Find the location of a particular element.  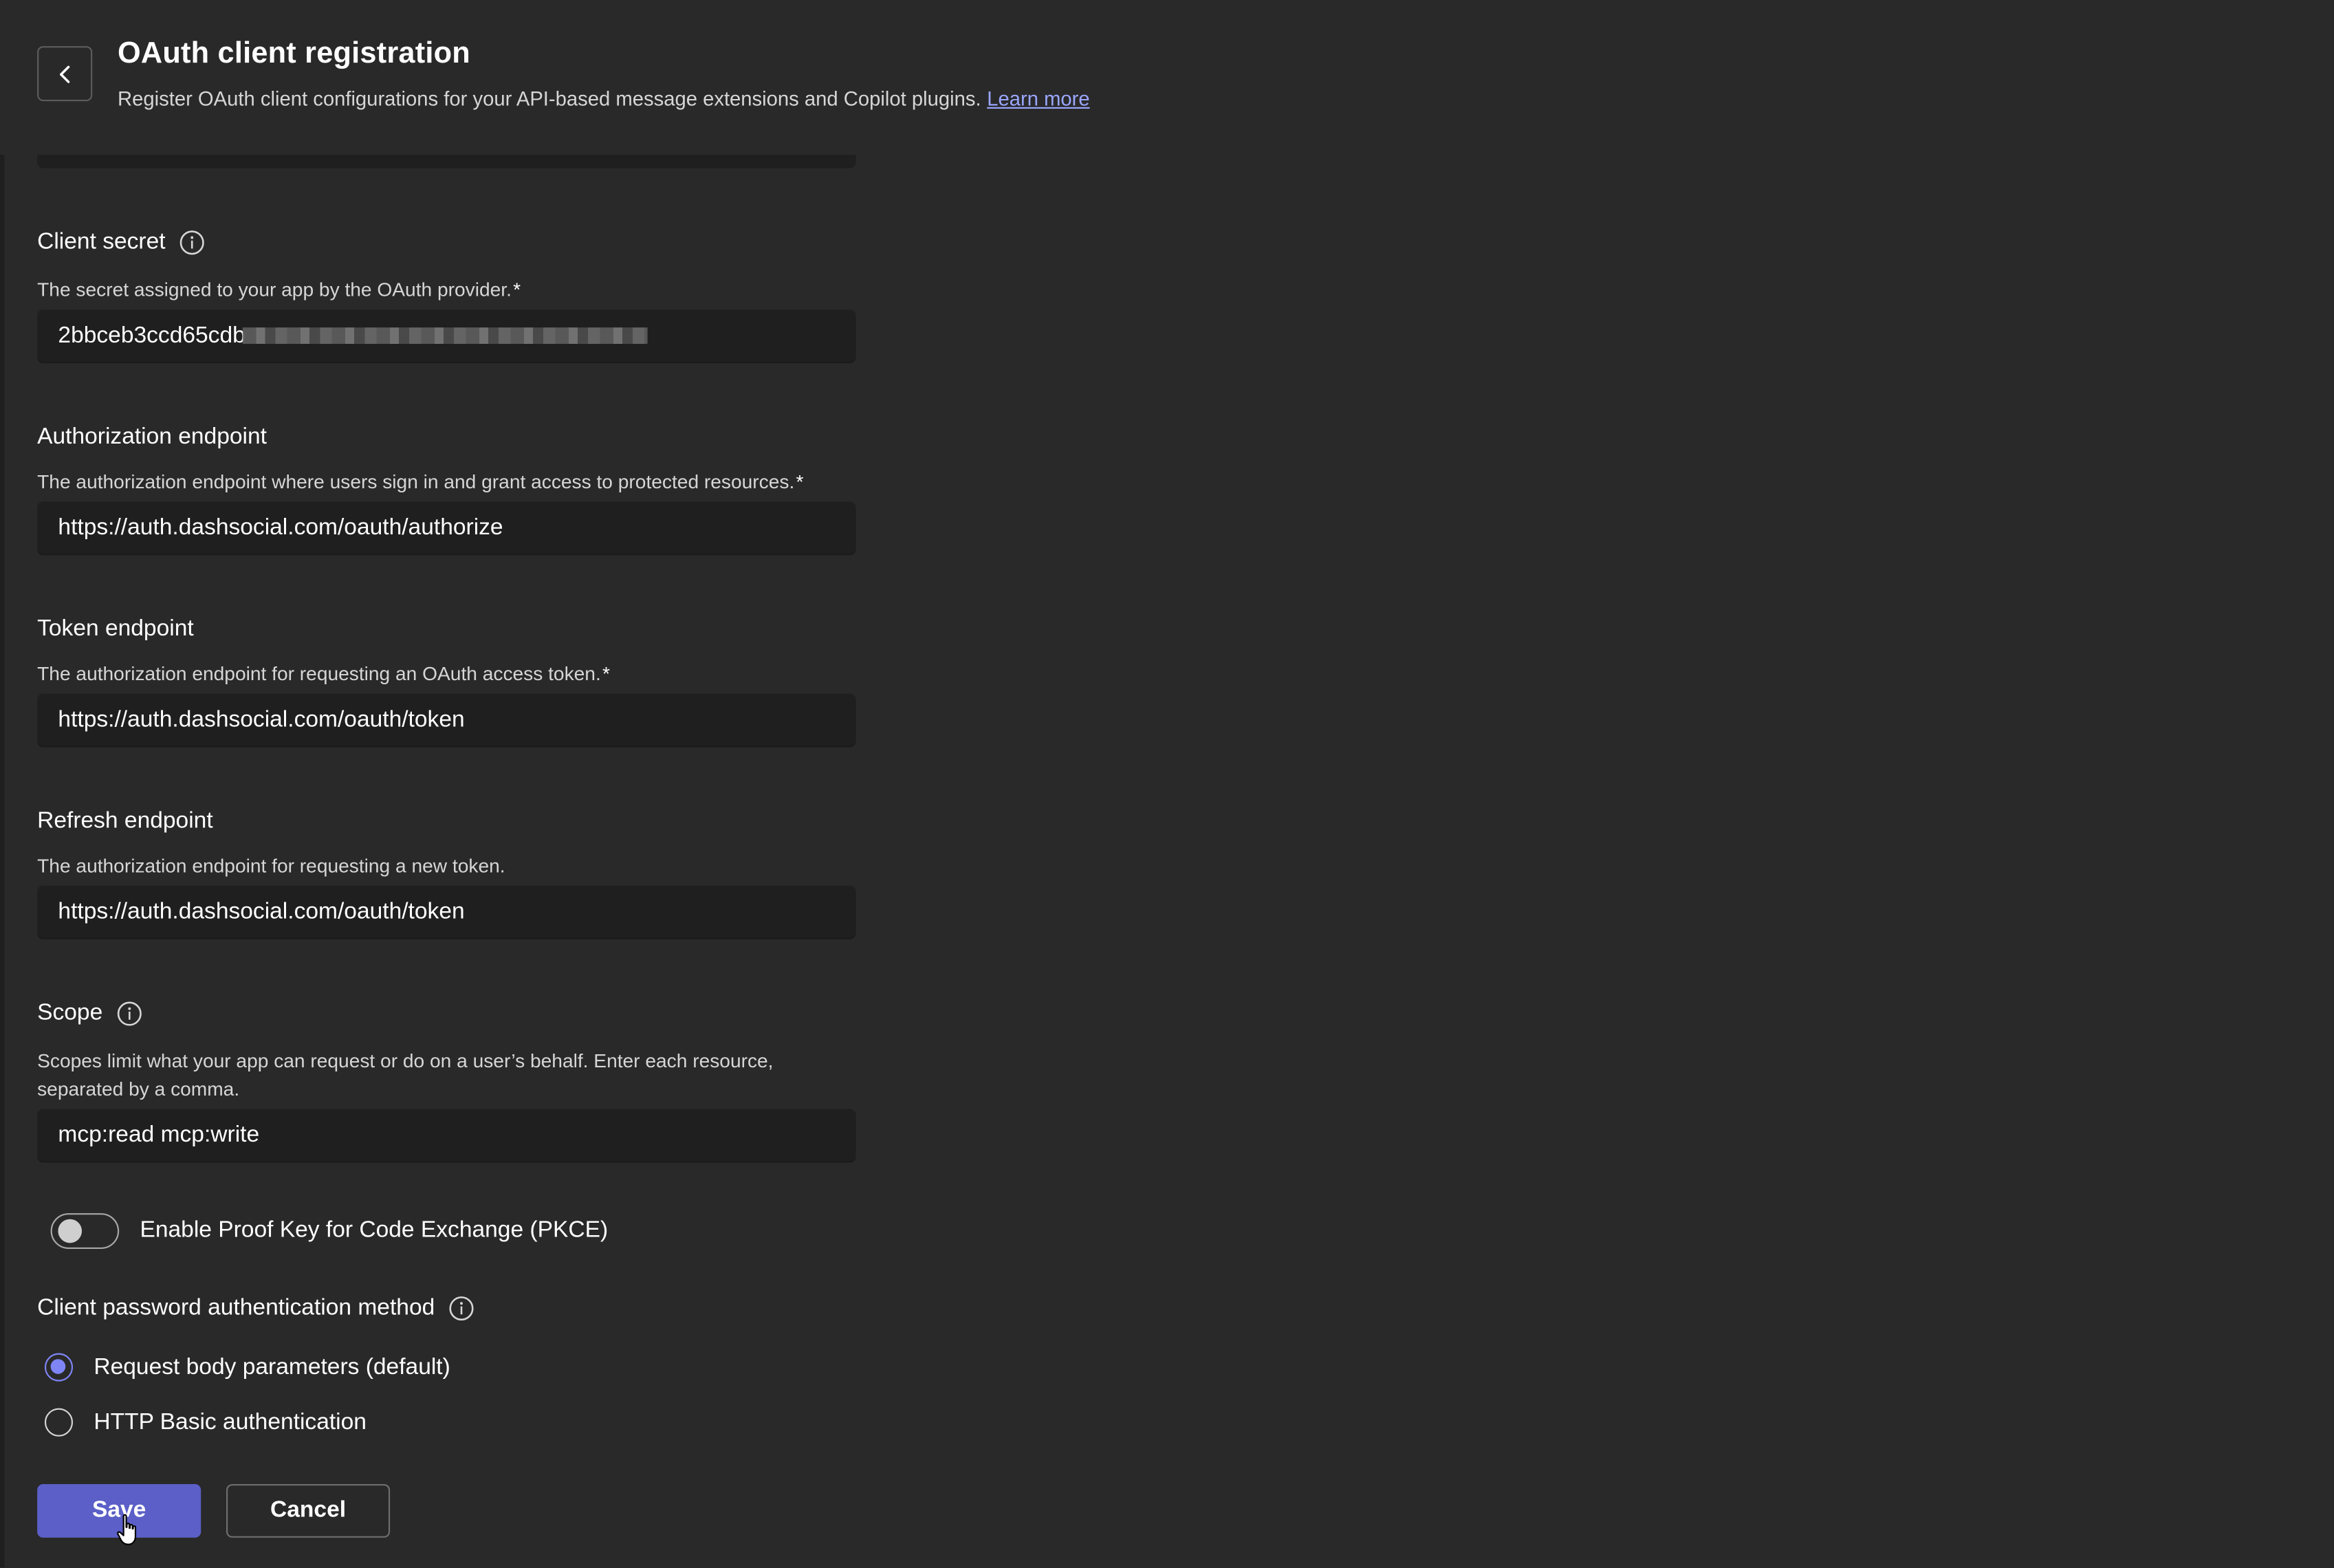

scope-input: mcp:read mcp:write is located at coordinates (446, 1136).